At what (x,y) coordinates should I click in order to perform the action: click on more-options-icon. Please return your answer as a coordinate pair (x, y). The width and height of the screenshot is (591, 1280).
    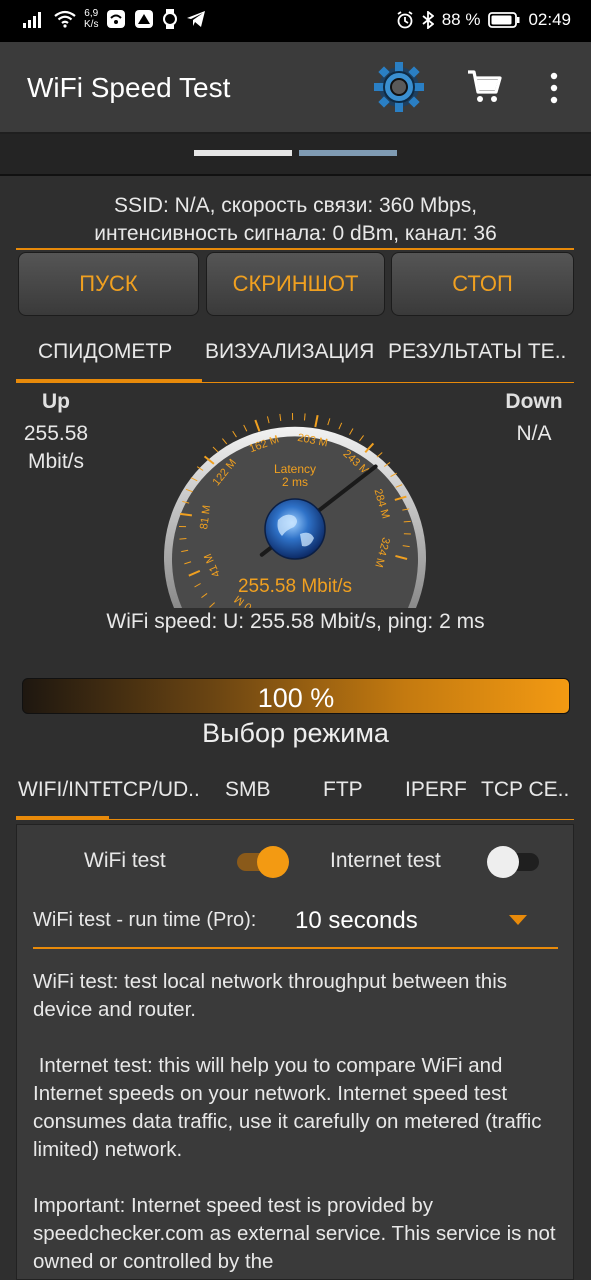
    Looking at the image, I should click on (554, 88).